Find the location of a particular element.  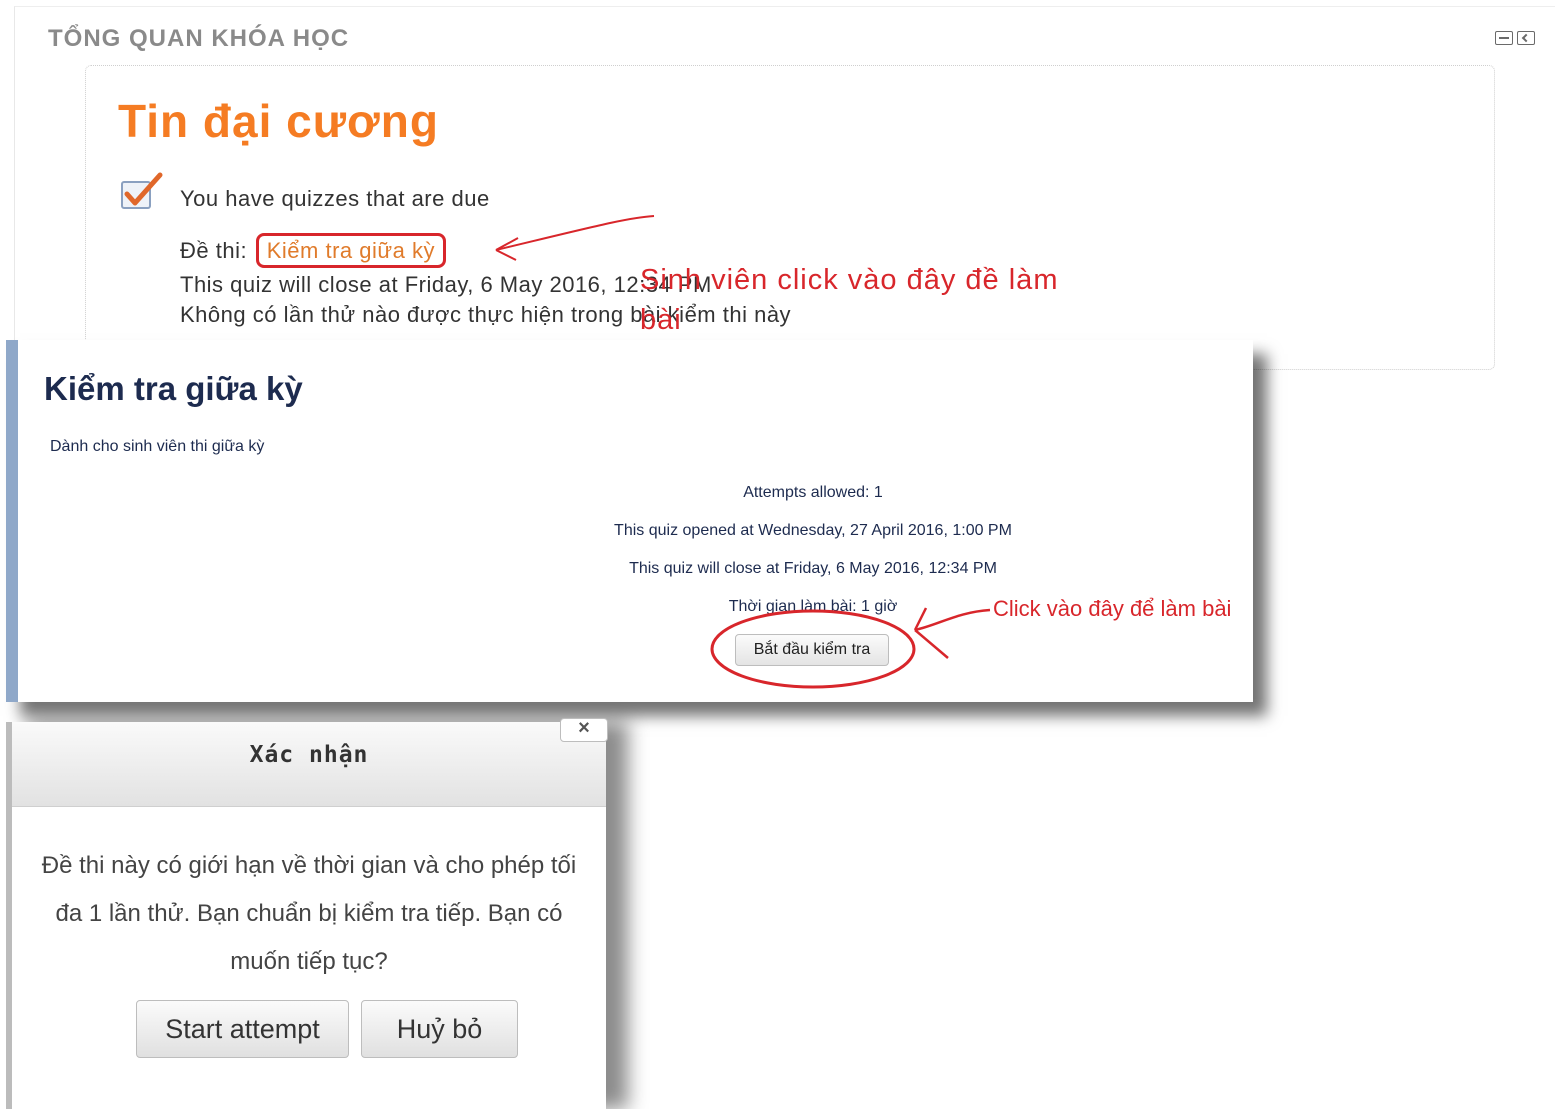

dialog-header: Xác nhận × is located at coordinates (310, 762).